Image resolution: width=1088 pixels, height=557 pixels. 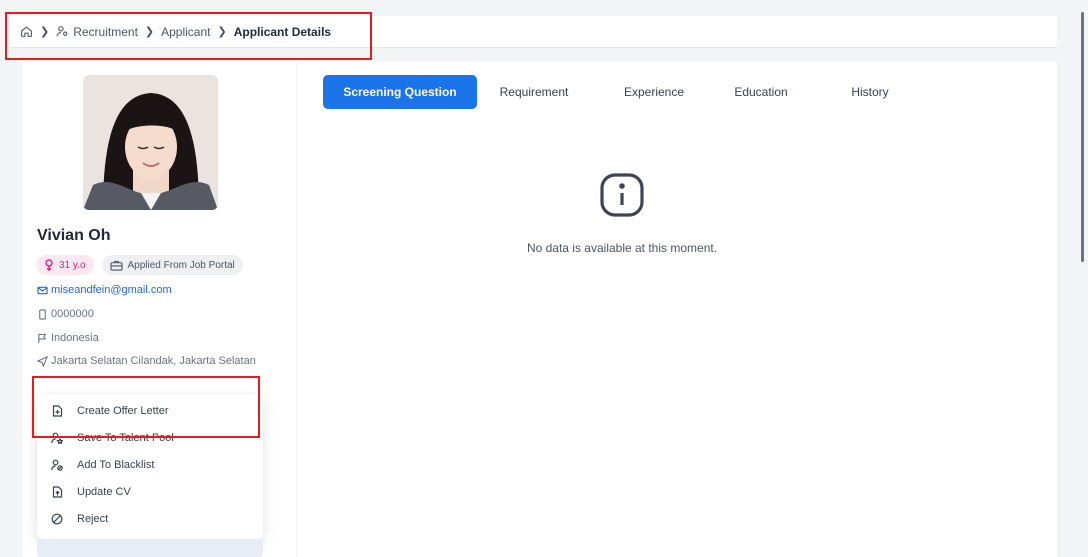 I want to click on age-badge: 31 y.o, so click(x=65, y=265).